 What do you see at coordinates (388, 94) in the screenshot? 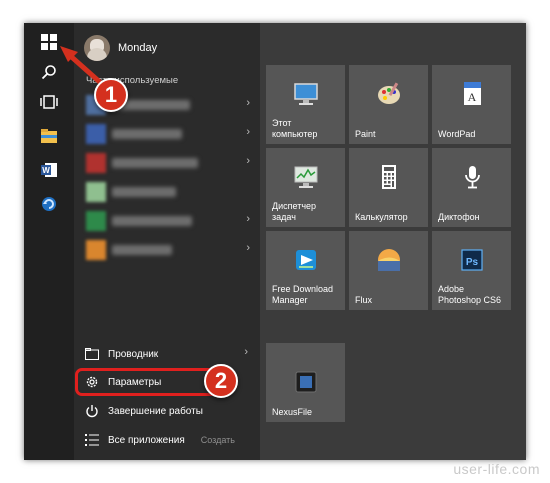
I see `paint-palette-icon` at bounding box center [388, 94].